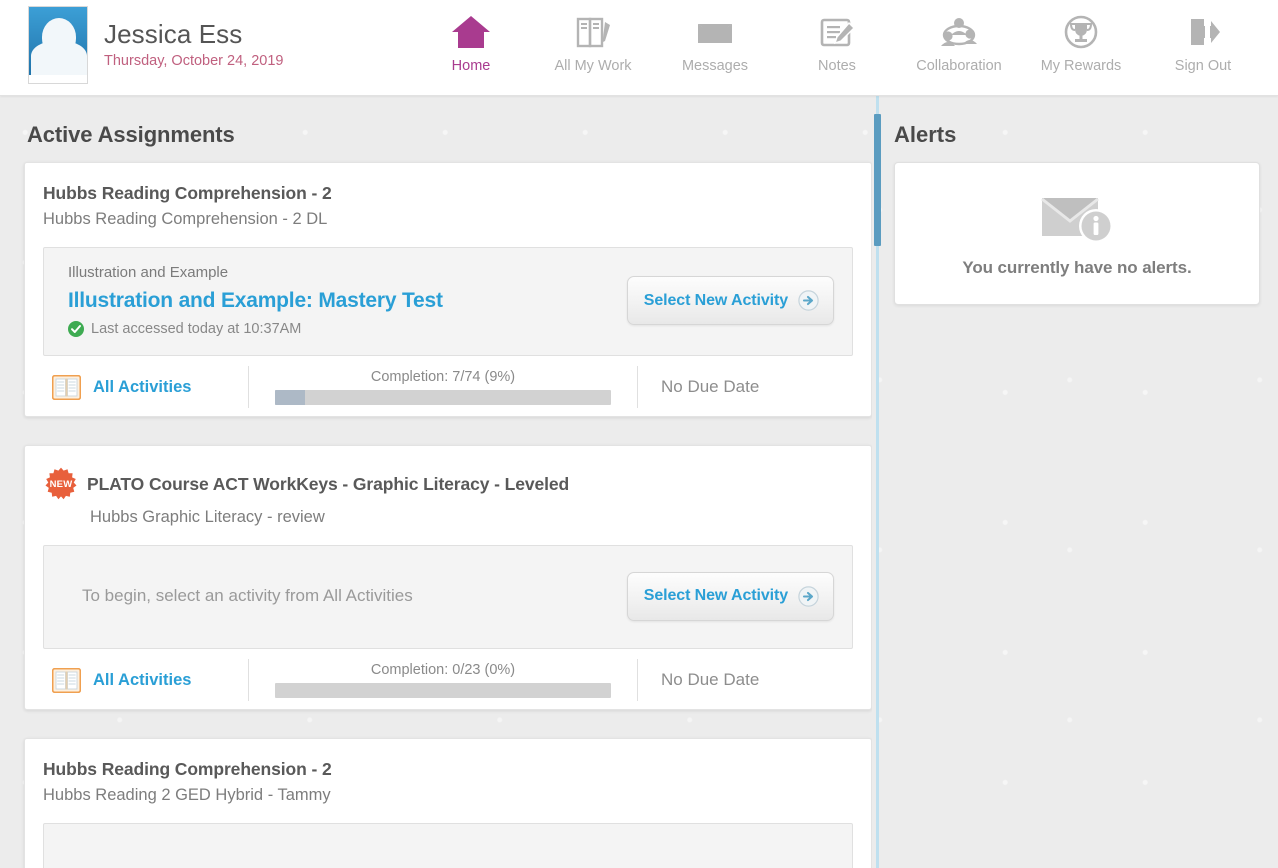 The image size is (1278, 868). I want to click on people-network-icon, so click(959, 32).